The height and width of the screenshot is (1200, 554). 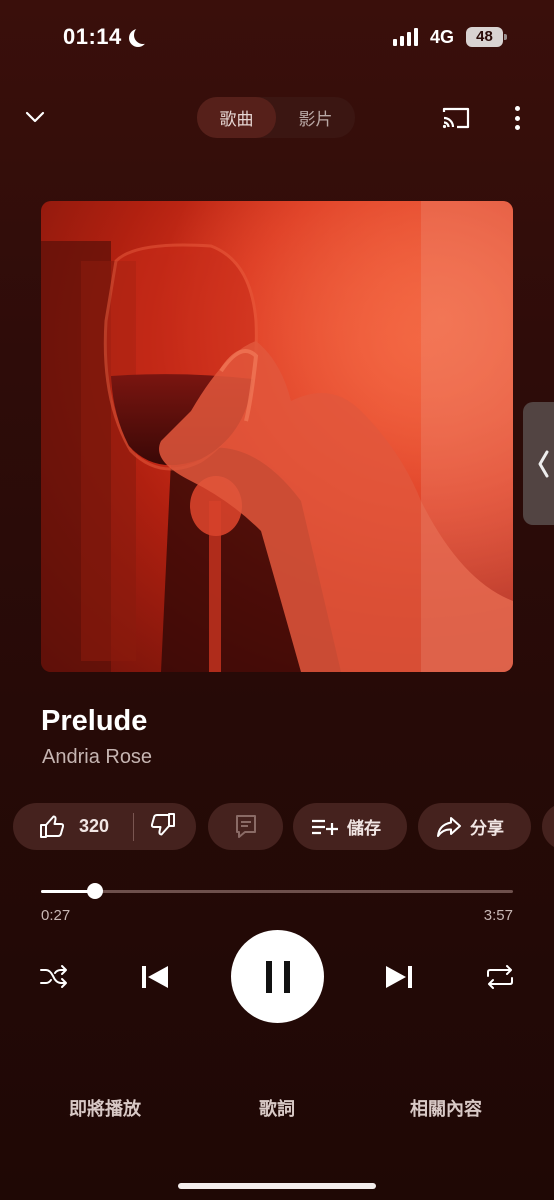 I want to click on shuffle-button, so click(x=54, y=977).